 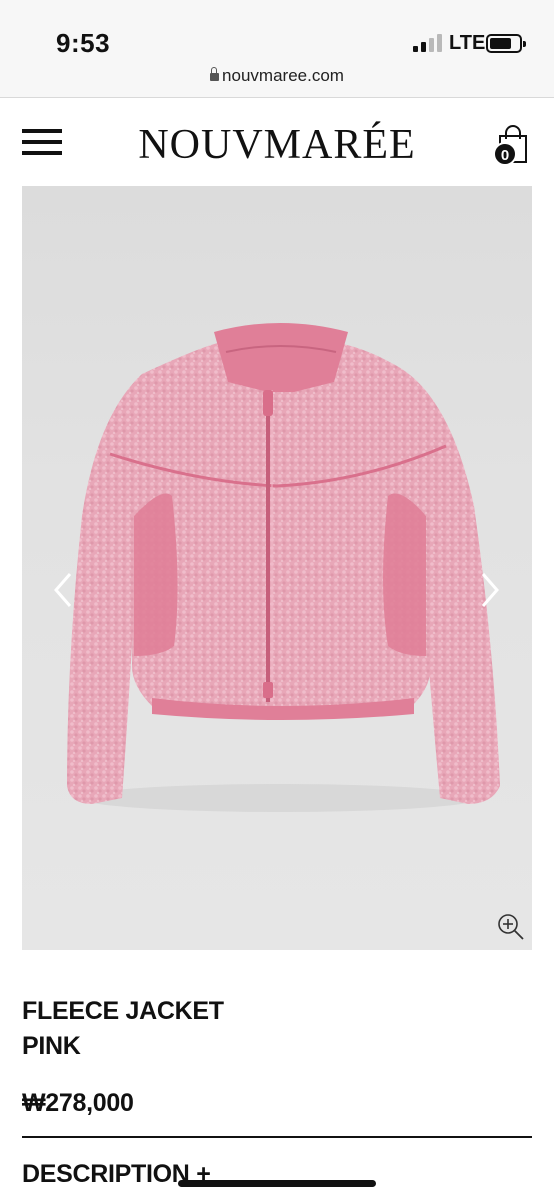 What do you see at coordinates (63, 590) in the screenshot?
I see `chevron-left-icon` at bounding box center [63, 590].